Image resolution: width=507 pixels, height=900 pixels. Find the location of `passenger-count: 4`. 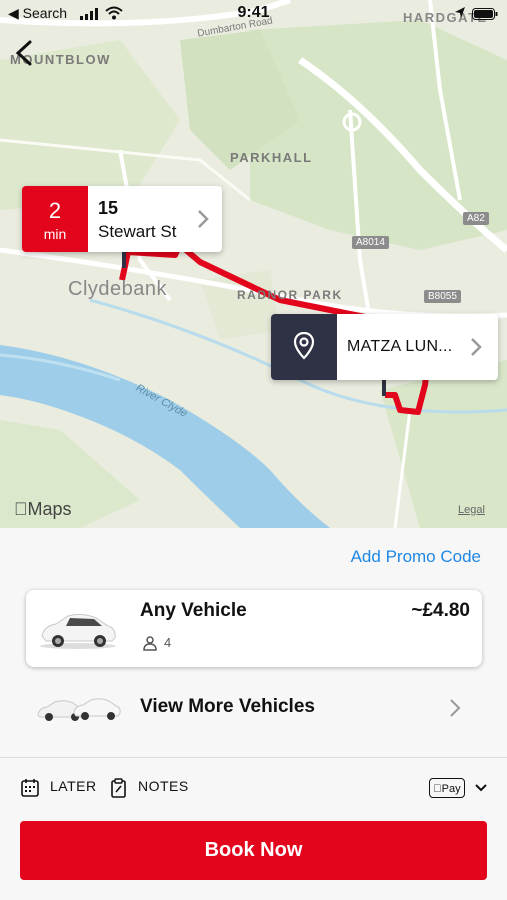

passenger-count: 4 is located at coordinates (168, 642).